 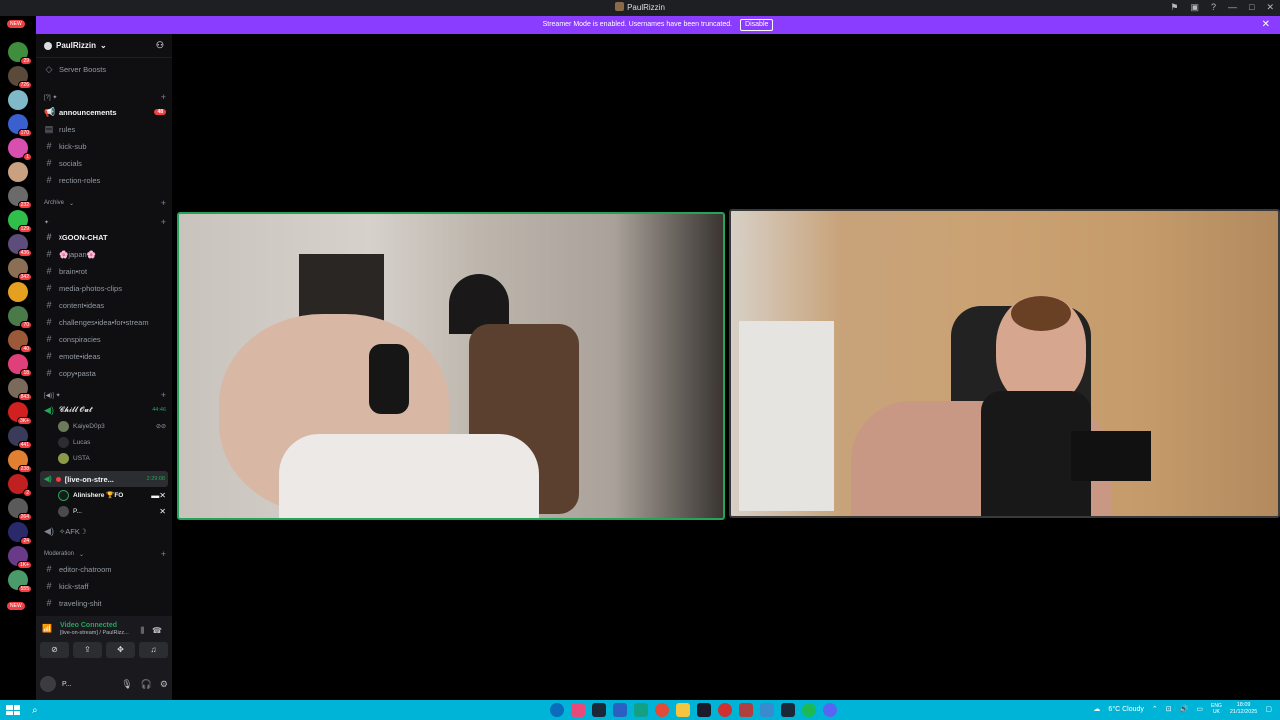 What do you see at coordinates (20, 245) in the screenshot?
I see `server-icon: 436` at bounding box center [20, 245].